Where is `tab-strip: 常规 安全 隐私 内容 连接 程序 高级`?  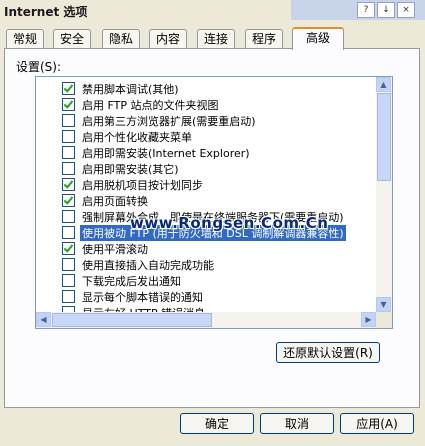
tab-strip: 常规 安全 隐私 内容 连接 程序 高级 is located at coordinates (214, 38).